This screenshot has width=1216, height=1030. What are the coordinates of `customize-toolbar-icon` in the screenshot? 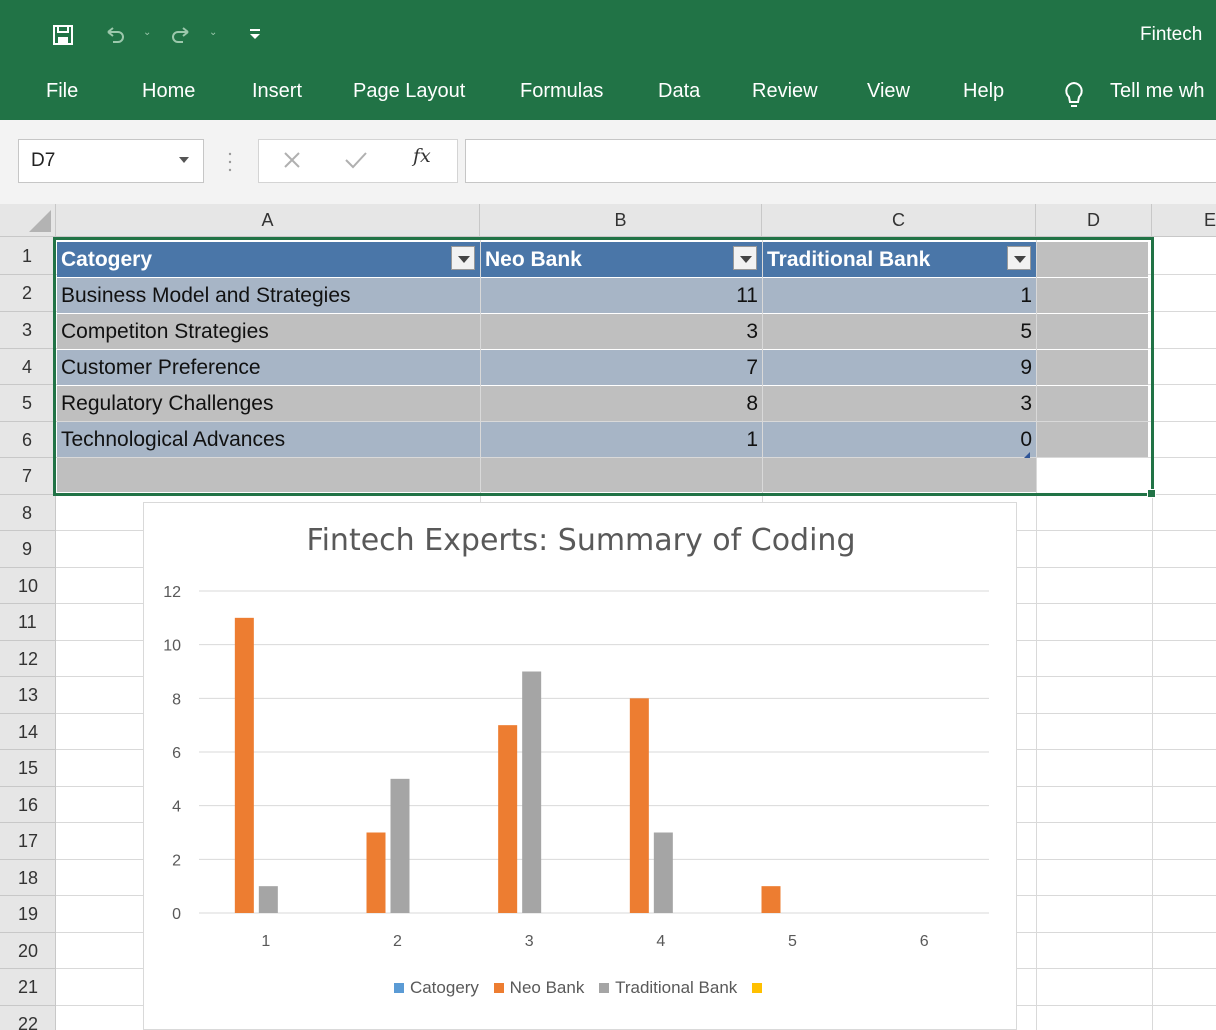 It's located at (255, 34).